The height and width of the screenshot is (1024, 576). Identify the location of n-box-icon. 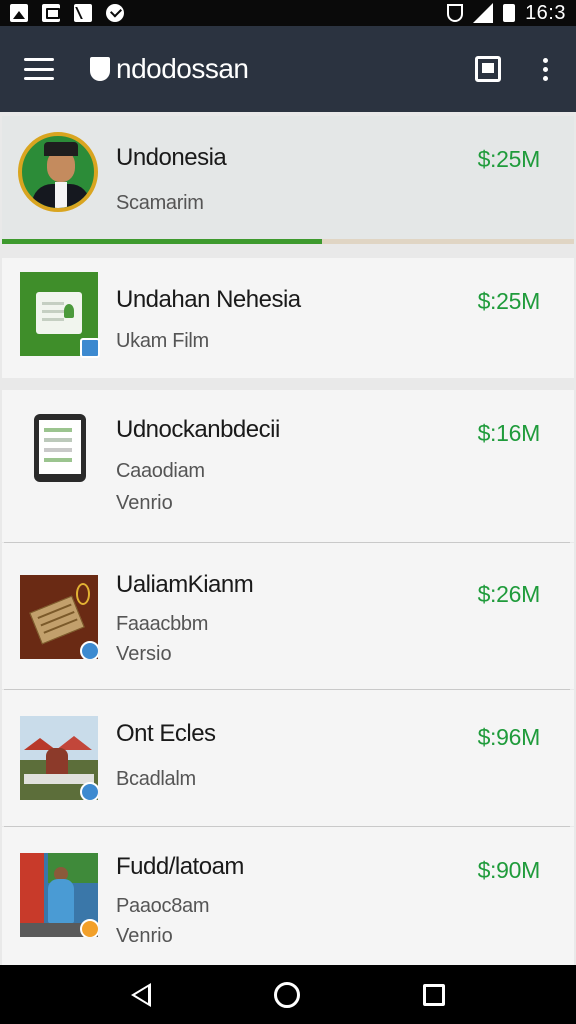
(83, 13).